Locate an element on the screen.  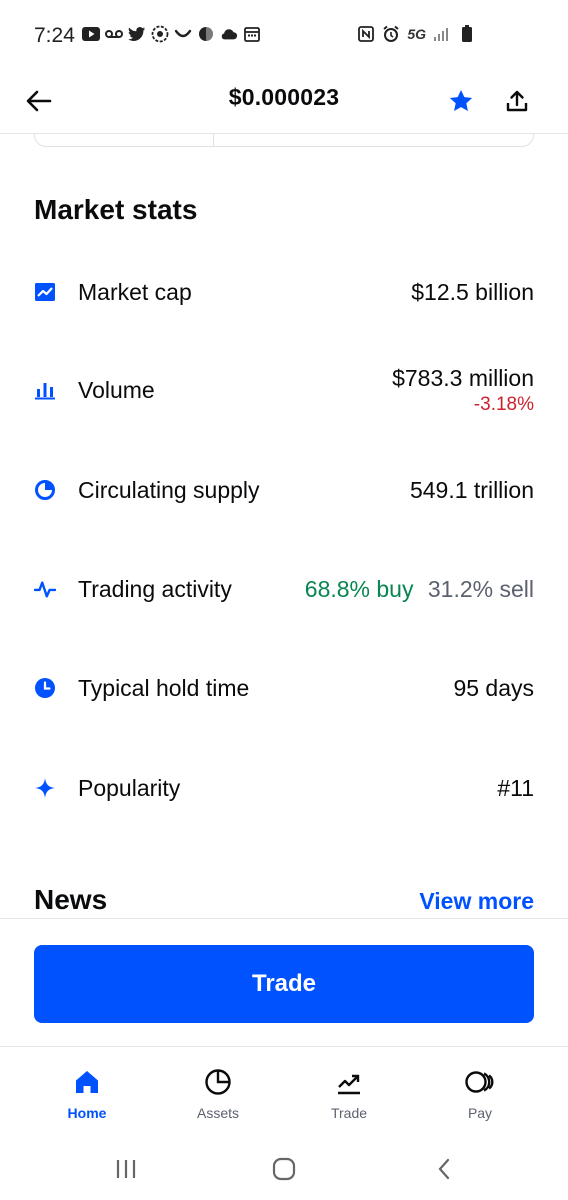
android-nav-bar is located at coordinates (284, 1169).